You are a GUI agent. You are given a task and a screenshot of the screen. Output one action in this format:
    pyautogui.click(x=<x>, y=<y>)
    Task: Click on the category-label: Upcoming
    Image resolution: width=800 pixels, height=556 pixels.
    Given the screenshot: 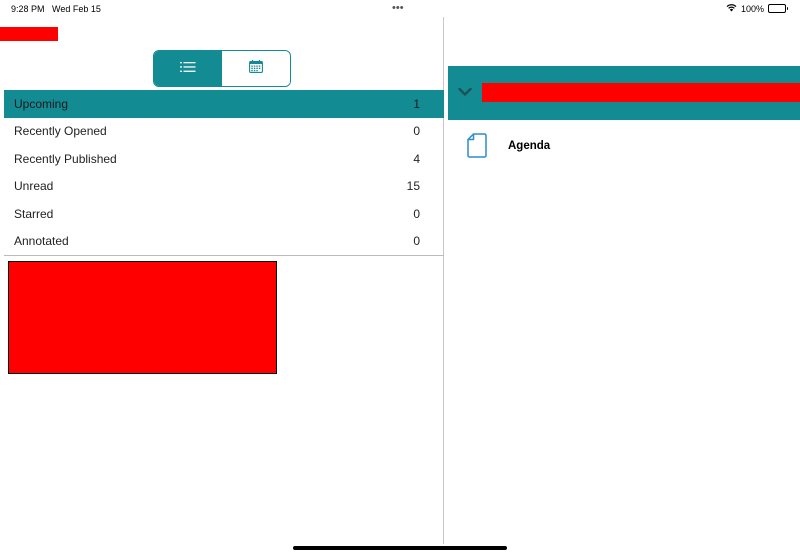 What is the action you would take?
    pyautogui.click(x=41, y=103)
    